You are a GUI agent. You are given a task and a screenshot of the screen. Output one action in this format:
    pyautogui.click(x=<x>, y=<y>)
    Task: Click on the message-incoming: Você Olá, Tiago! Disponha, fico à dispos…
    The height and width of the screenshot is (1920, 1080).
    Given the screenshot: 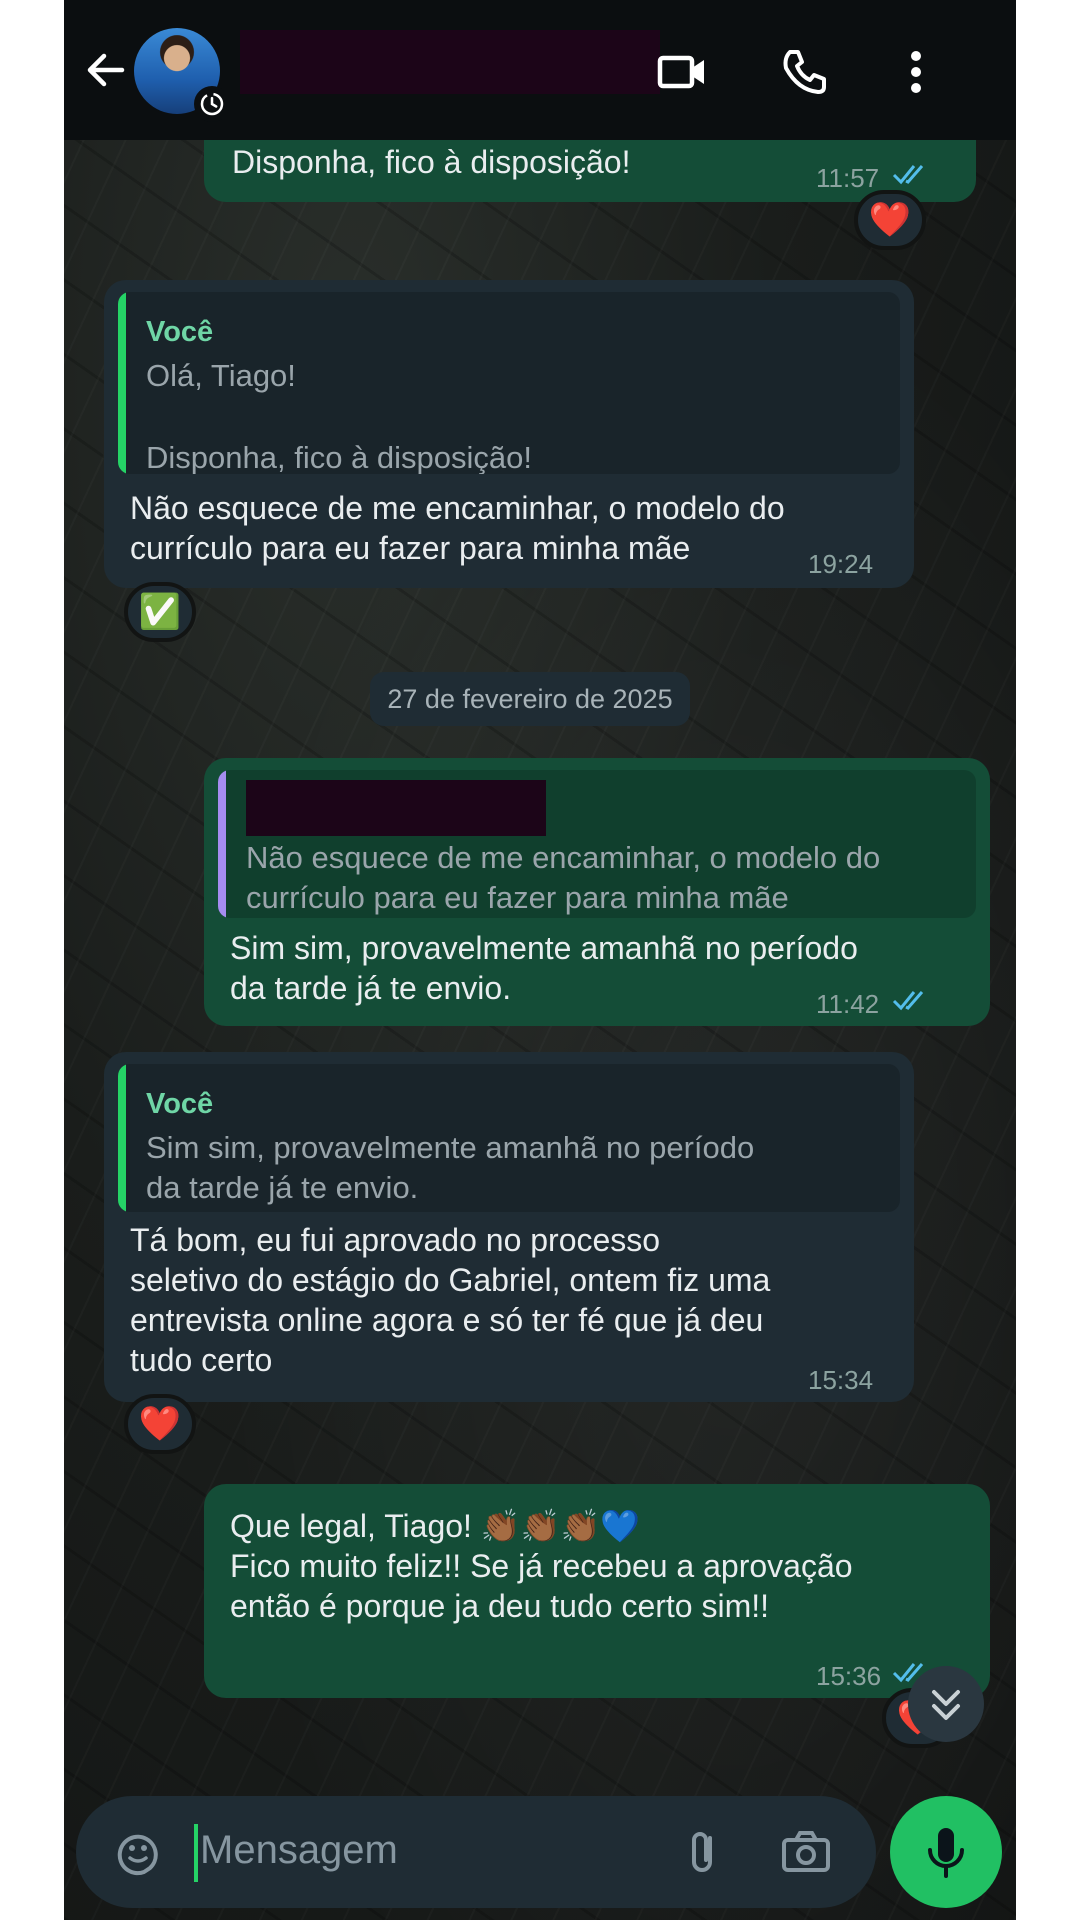 What is the action you would take?
    pyautogui.click(x=509, y=434)
    